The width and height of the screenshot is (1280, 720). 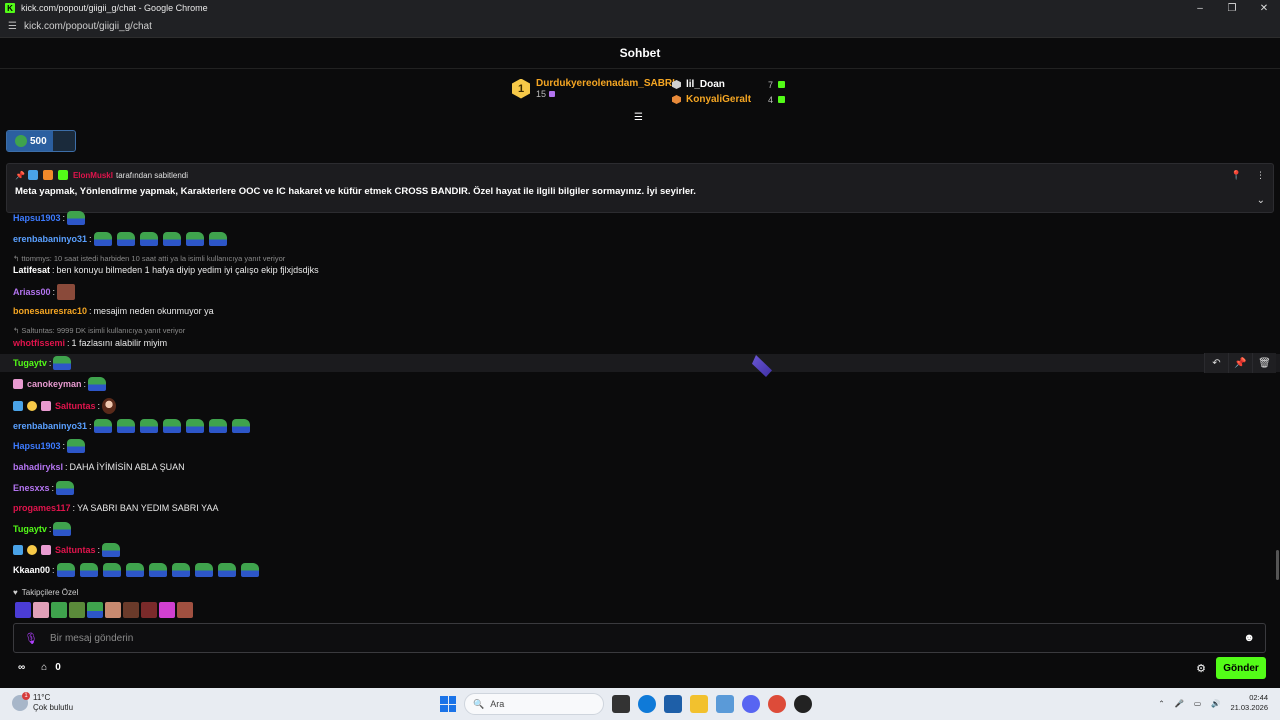 I want to click on chat-message: canokeyman:, so click(x=61, y=384).